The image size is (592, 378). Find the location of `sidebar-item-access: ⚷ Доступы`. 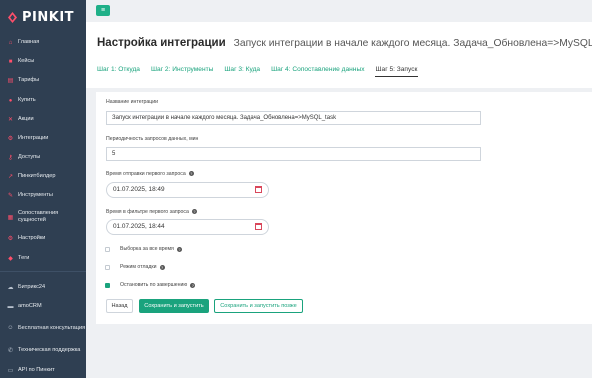

sidebar-item-access: ⚷ Доступы is located at coordinates (43, 157).